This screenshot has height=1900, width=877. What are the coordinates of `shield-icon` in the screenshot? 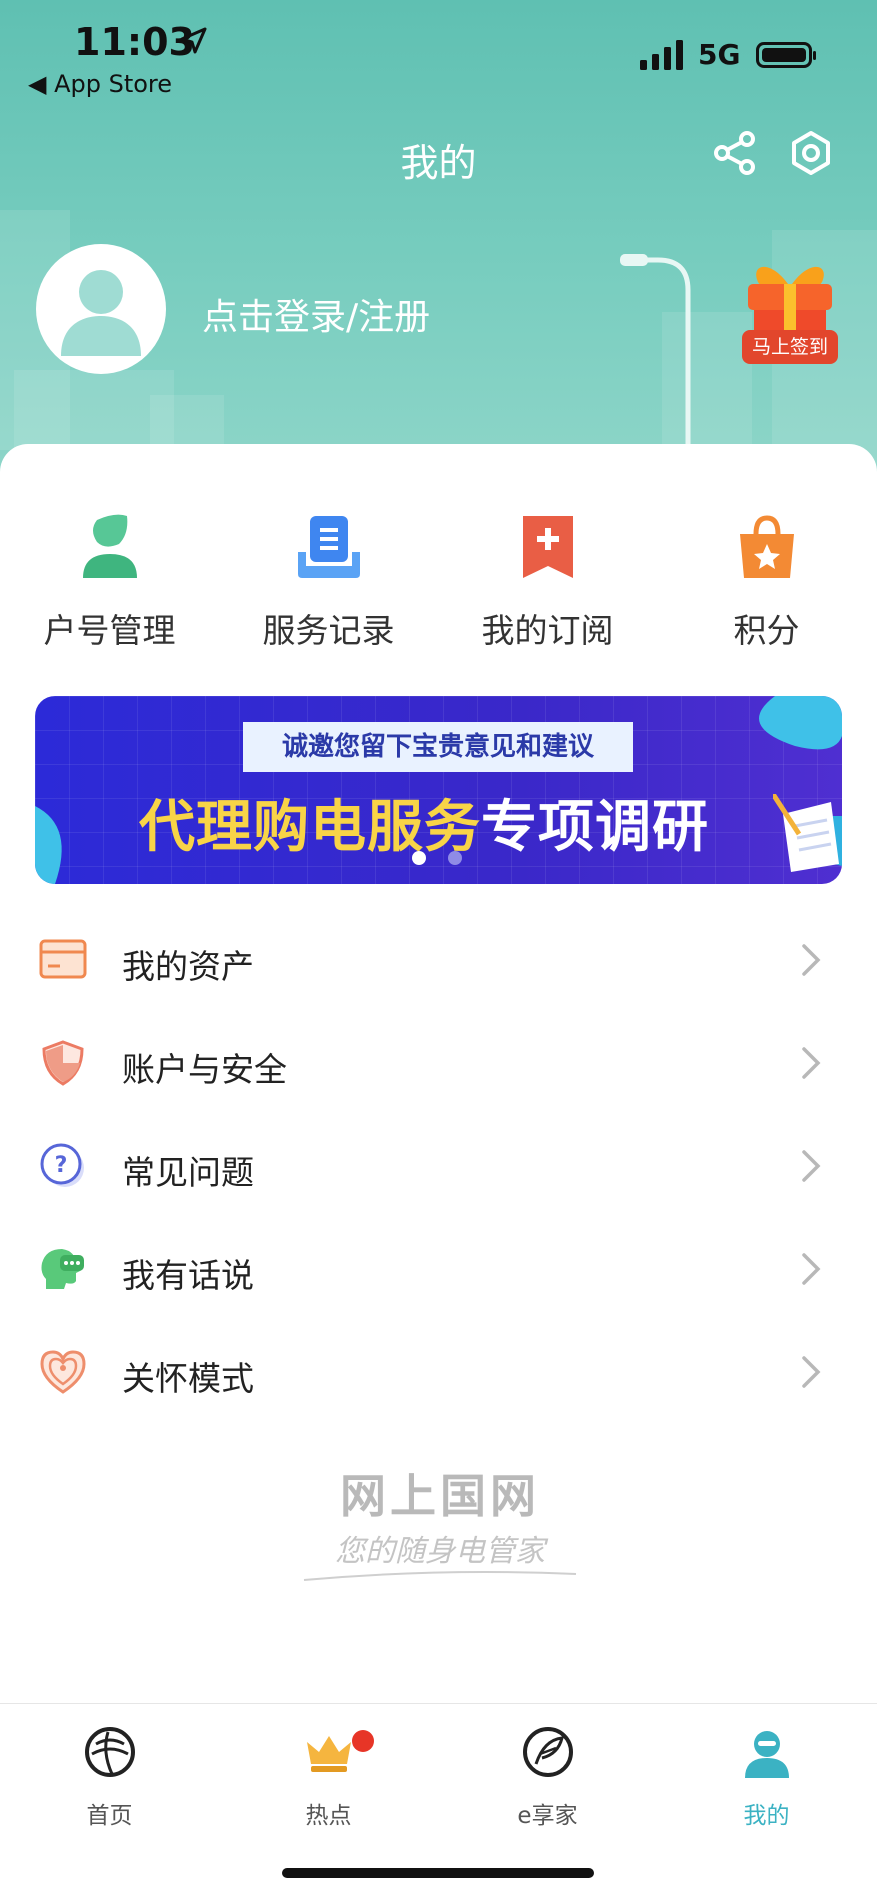 It's located at (63, 1063).